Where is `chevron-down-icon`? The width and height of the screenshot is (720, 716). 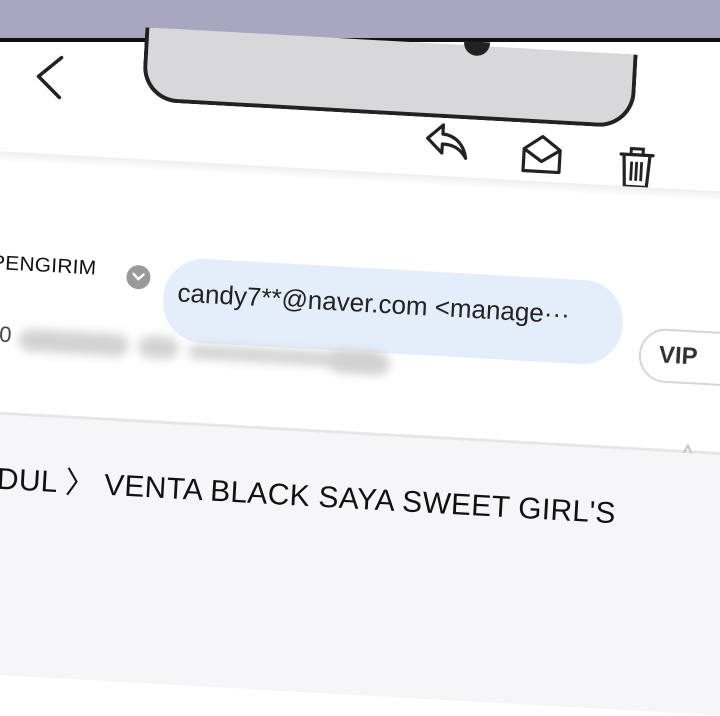 chevron-down-icon is located at coordinates (138, 276).